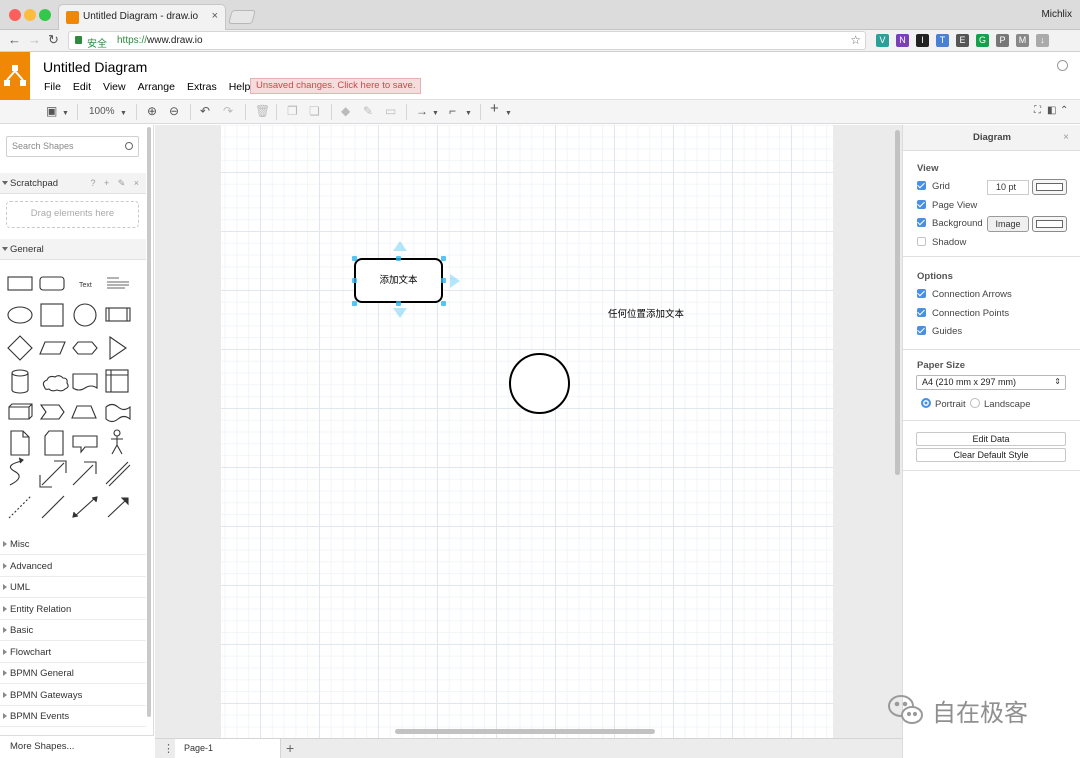  Describe the element at coordinates (117, 442) in the screenshot. I see `actor-shape` at that location.